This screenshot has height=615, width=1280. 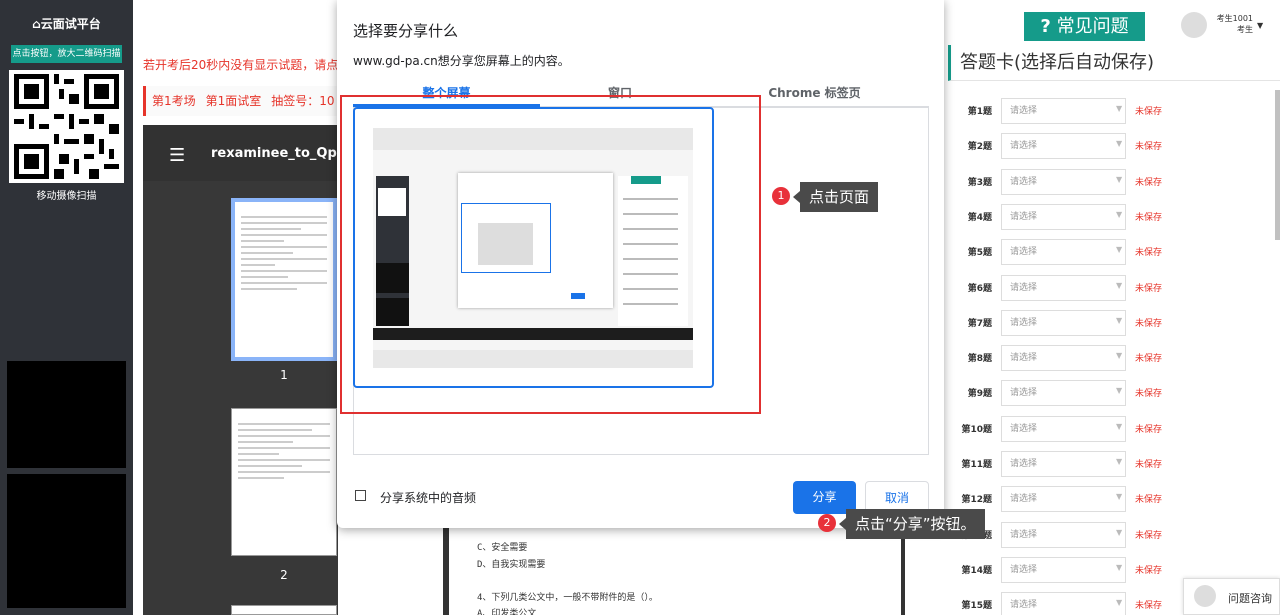 I want to click on question-label: 第8题, so click(x=979, y=359).